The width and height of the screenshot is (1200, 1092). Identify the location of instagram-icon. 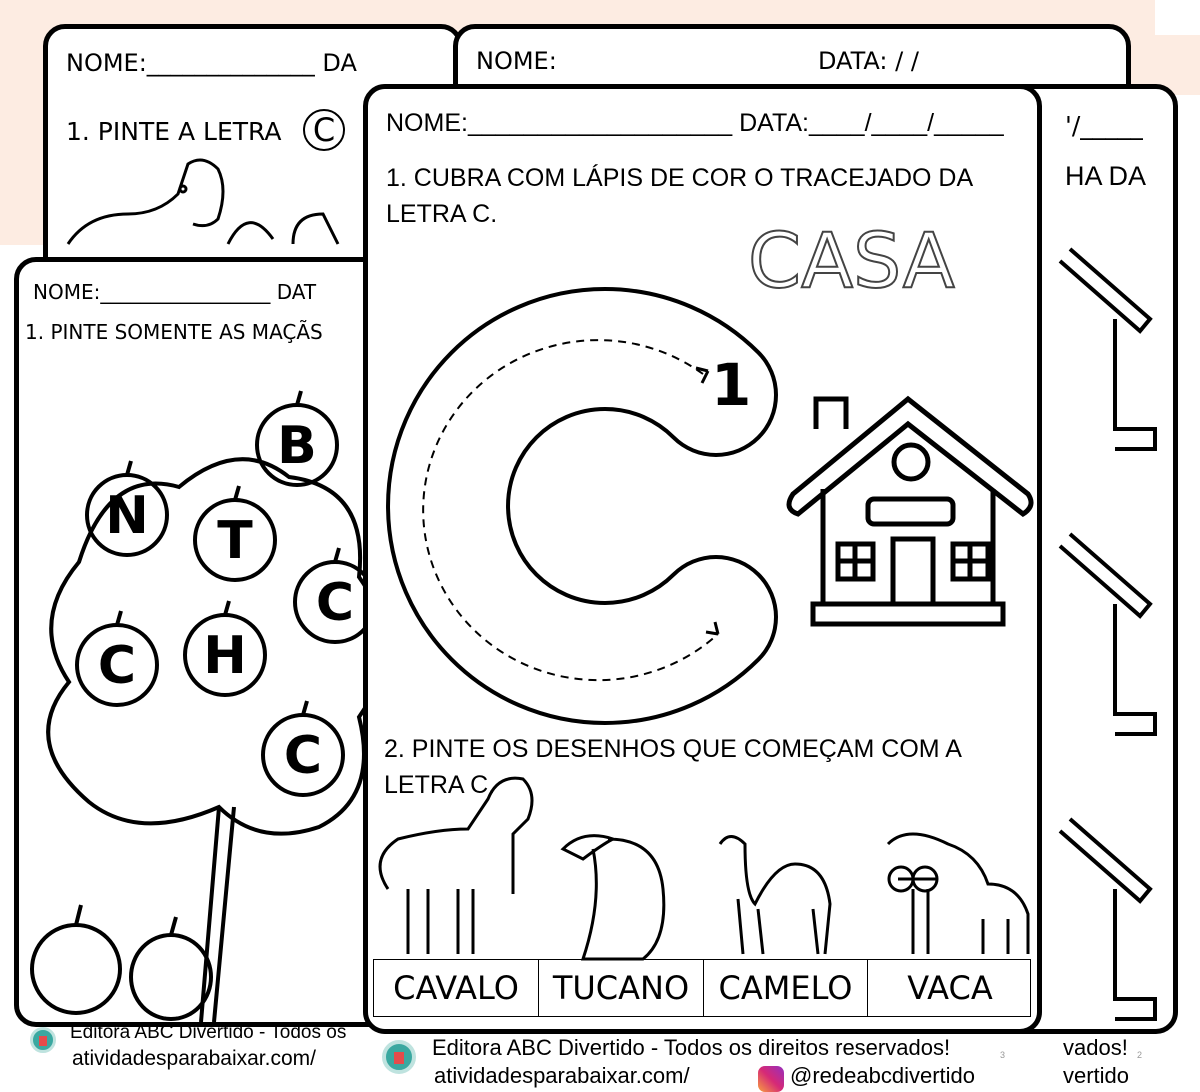
(771, 1079).